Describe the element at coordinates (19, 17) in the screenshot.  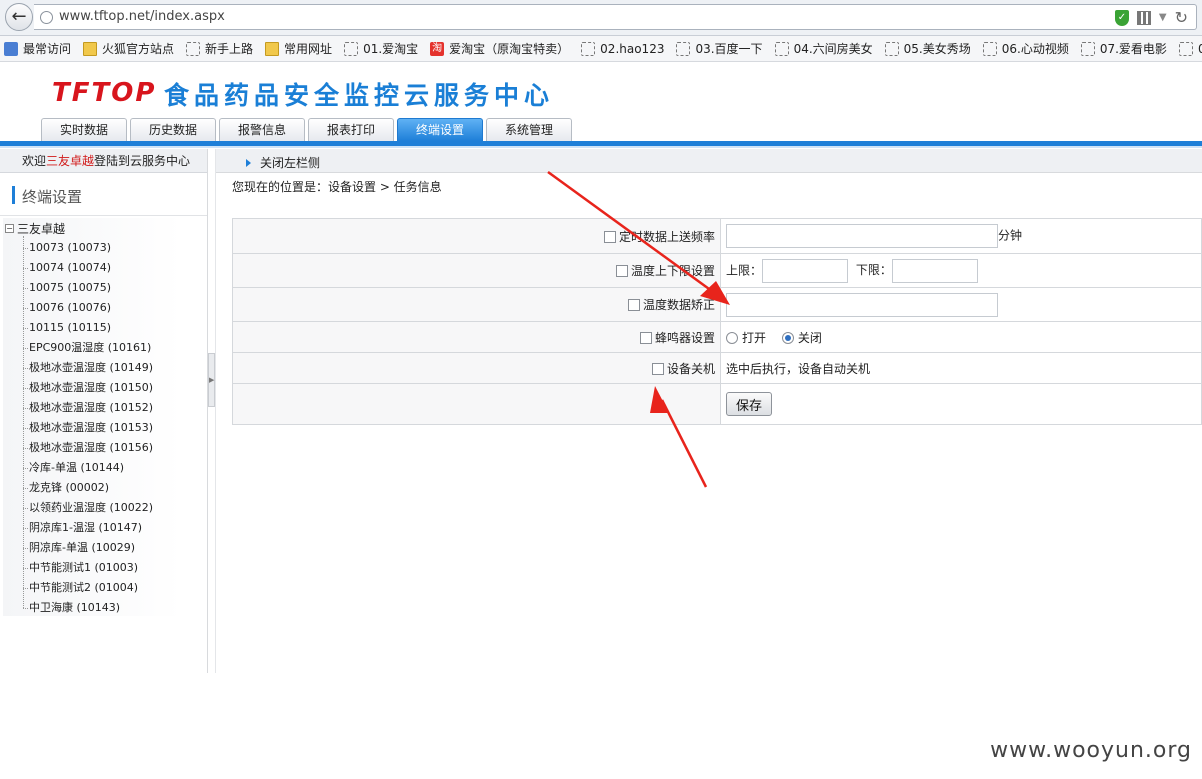
I see `back-arrow-icon: ←` at that location.